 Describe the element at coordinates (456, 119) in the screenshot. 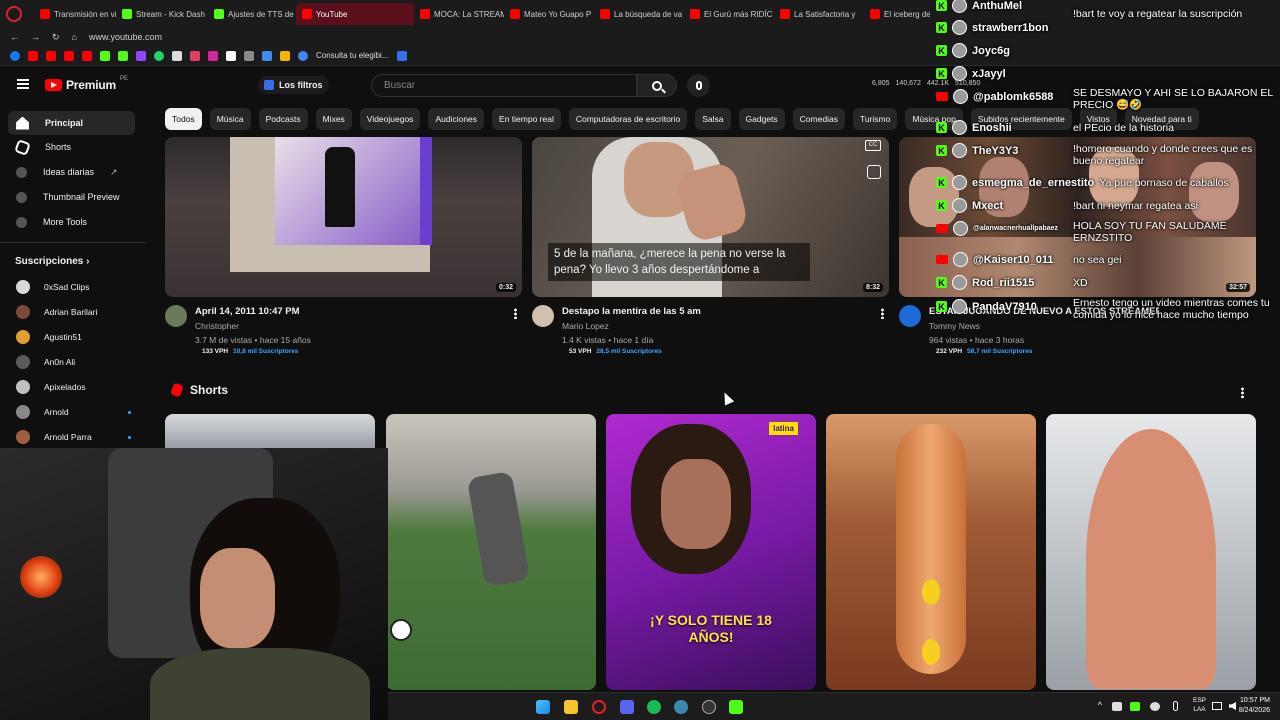

I see `chip: Audiciones` at that location.